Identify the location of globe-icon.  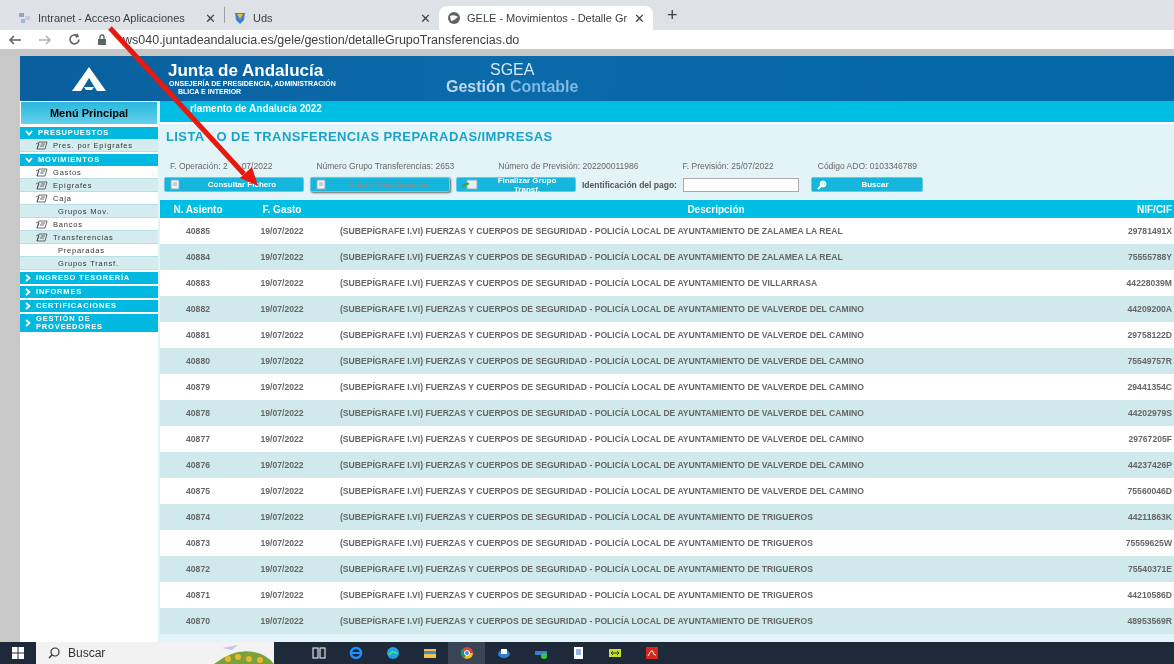
(454, 18).